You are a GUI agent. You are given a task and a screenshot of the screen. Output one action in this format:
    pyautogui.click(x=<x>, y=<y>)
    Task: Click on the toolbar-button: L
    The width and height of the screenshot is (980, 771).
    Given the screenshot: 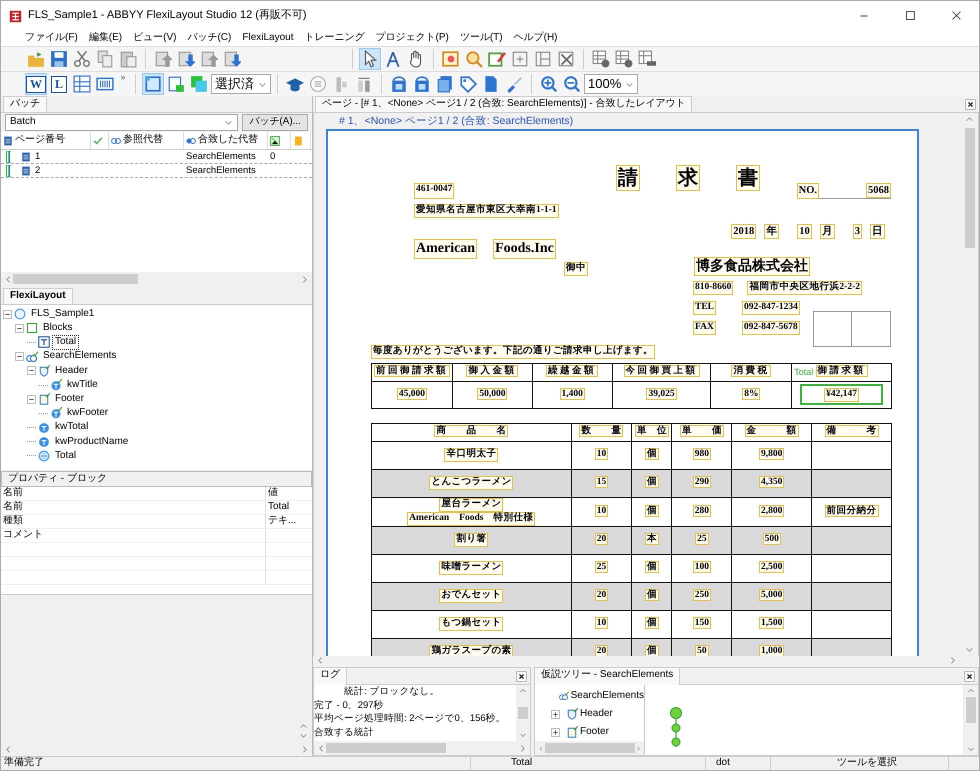 What is the action you would take?
    pyautogui.click(x=59, y=84)
    